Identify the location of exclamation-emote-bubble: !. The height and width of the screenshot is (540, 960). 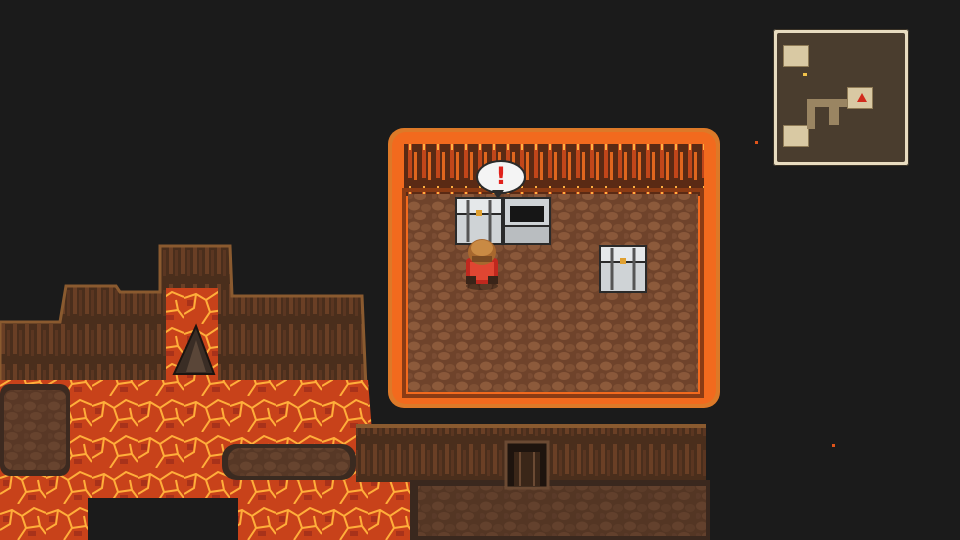
(501, 180).